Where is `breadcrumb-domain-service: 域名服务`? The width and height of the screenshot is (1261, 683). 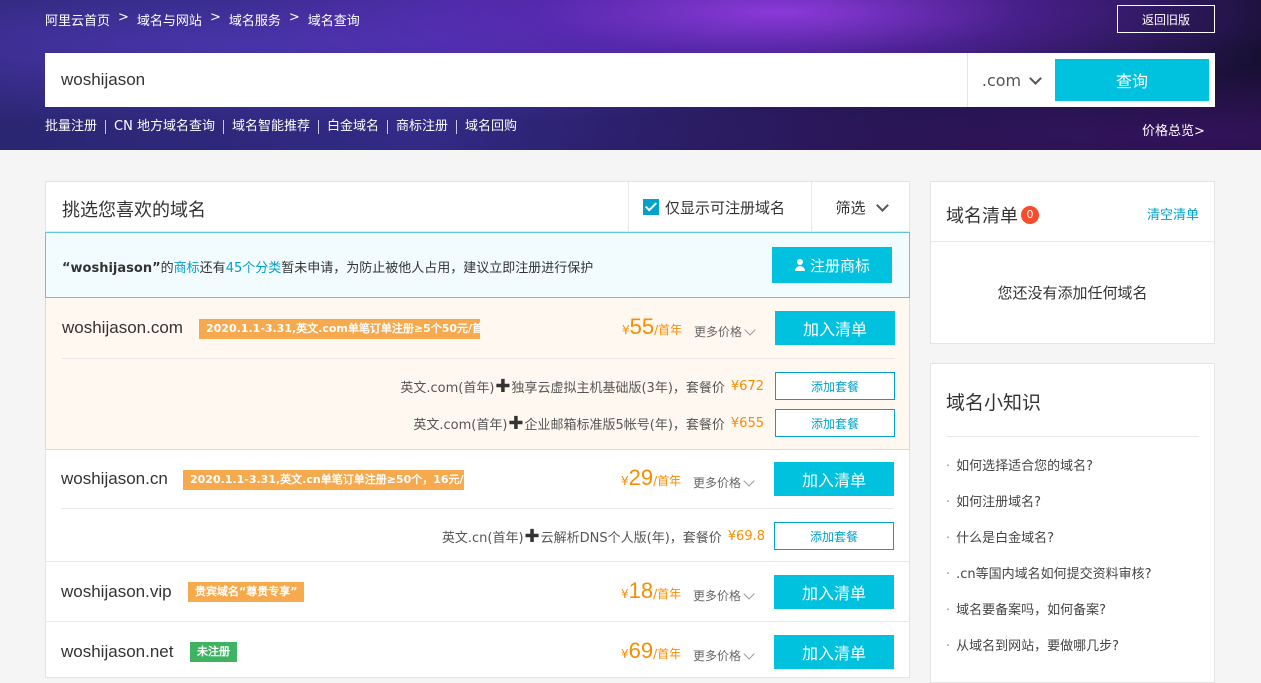
breadcrumb-domain-service: 域名服务 is located at coordinates (255, 19).